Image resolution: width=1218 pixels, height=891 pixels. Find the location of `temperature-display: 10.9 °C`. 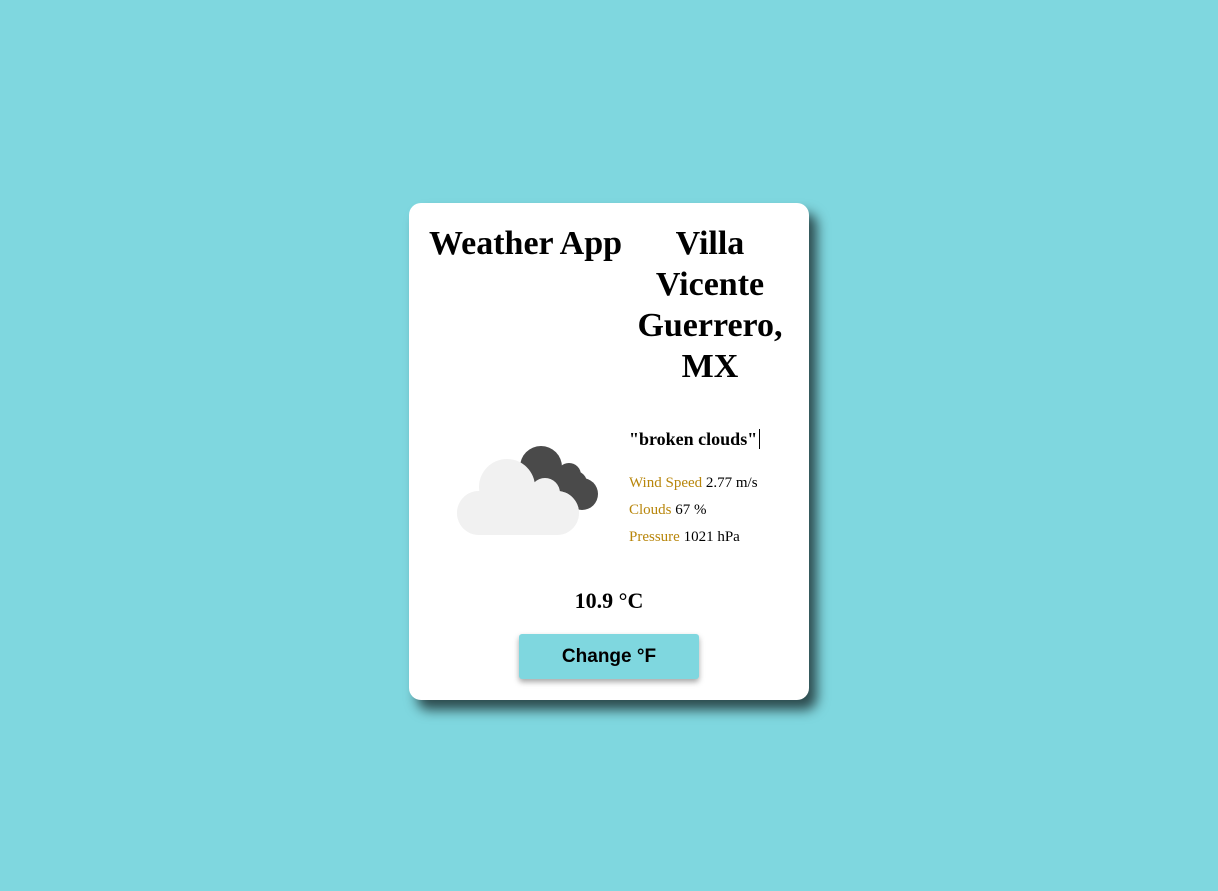

temperature-display: 10.9 °C is located at coordinates (609, 600).